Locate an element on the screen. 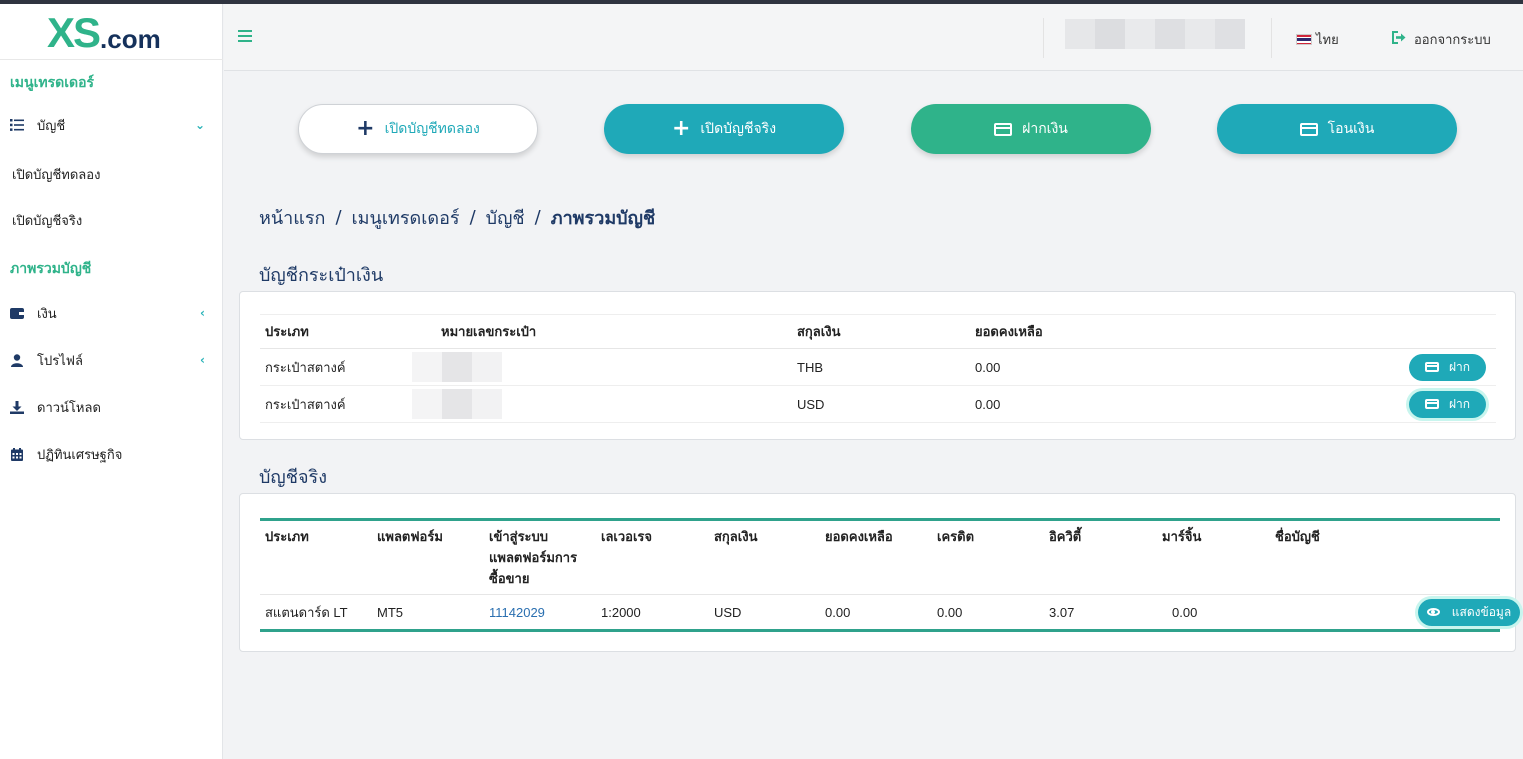 This screenshot has height=759, width=1523. logout-button: ออกจากระบบ is located at coordinates (1441, 39).